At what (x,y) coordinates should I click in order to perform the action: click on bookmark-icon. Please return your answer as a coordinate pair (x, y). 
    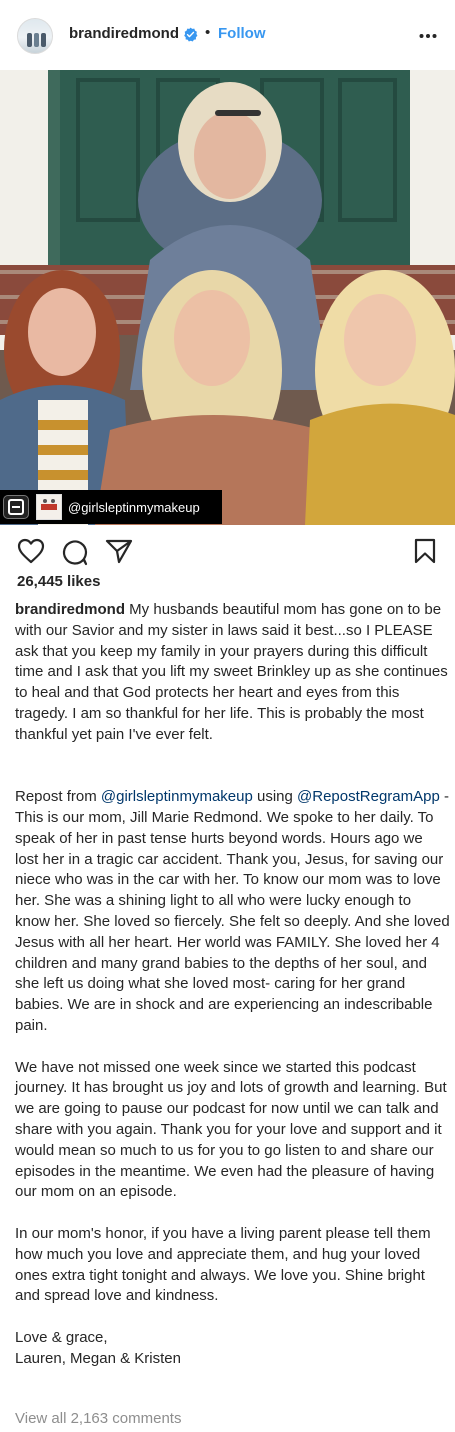
    Looking at the image, I should click on (425, 551).